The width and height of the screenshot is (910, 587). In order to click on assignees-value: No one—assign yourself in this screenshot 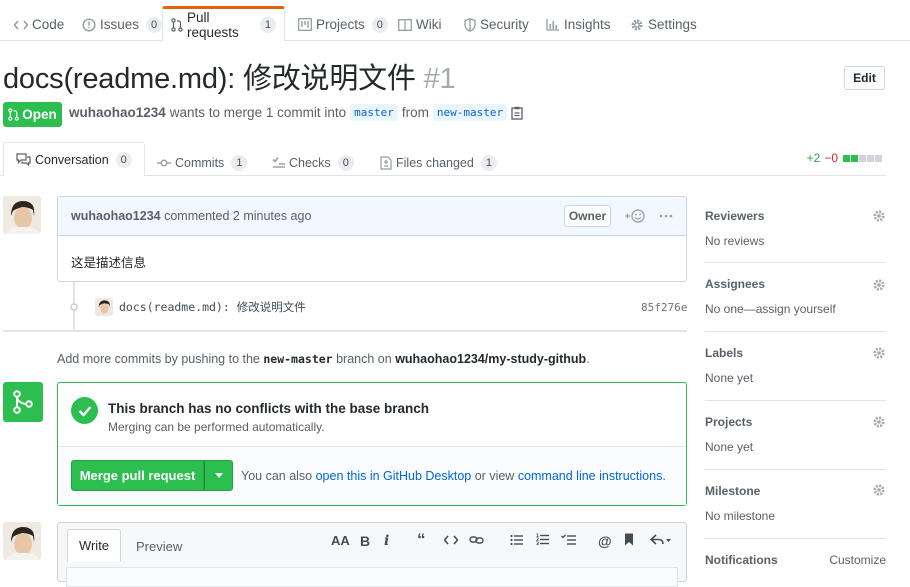, I will do `click(770, 309)`.